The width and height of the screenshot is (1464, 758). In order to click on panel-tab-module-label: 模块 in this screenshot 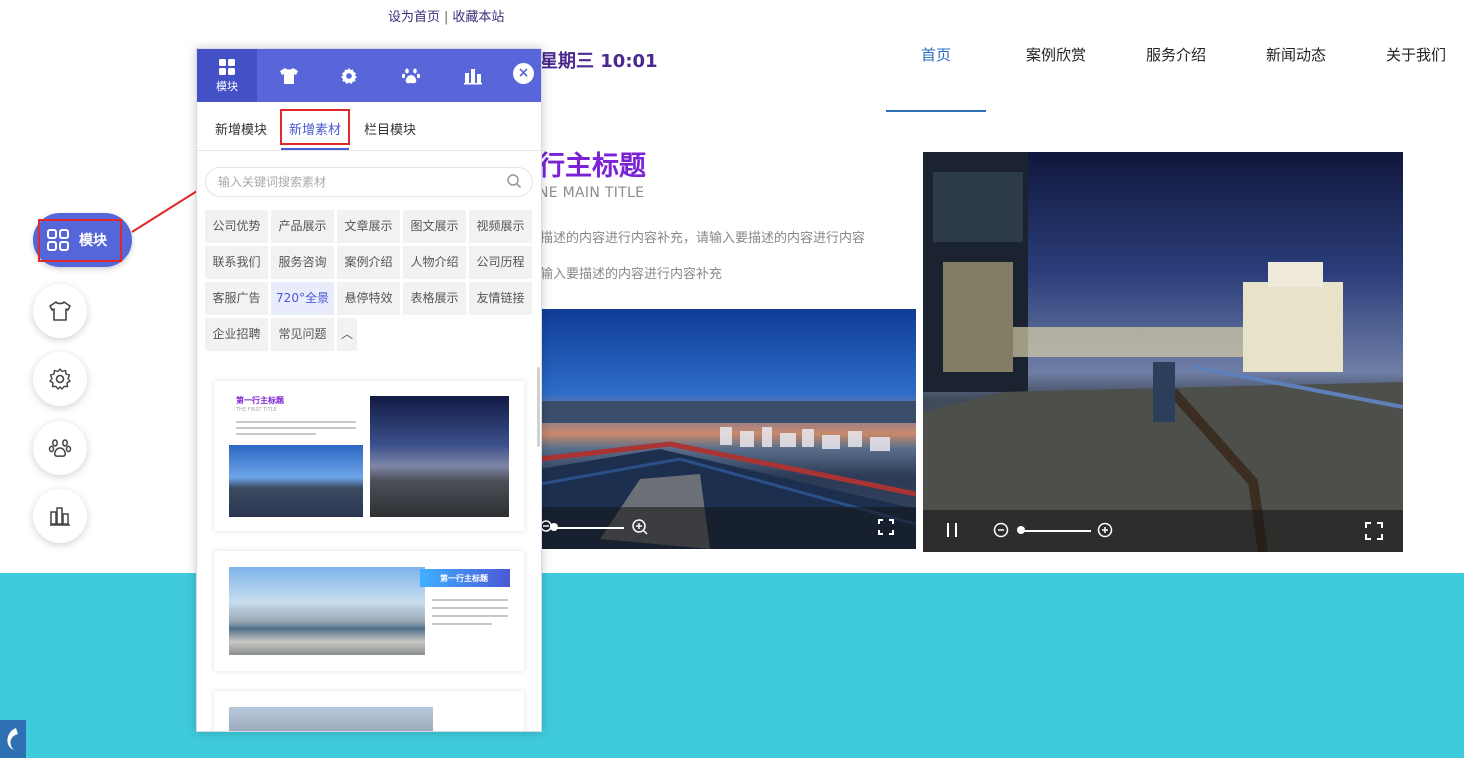, I will do `click(227, 86)`.